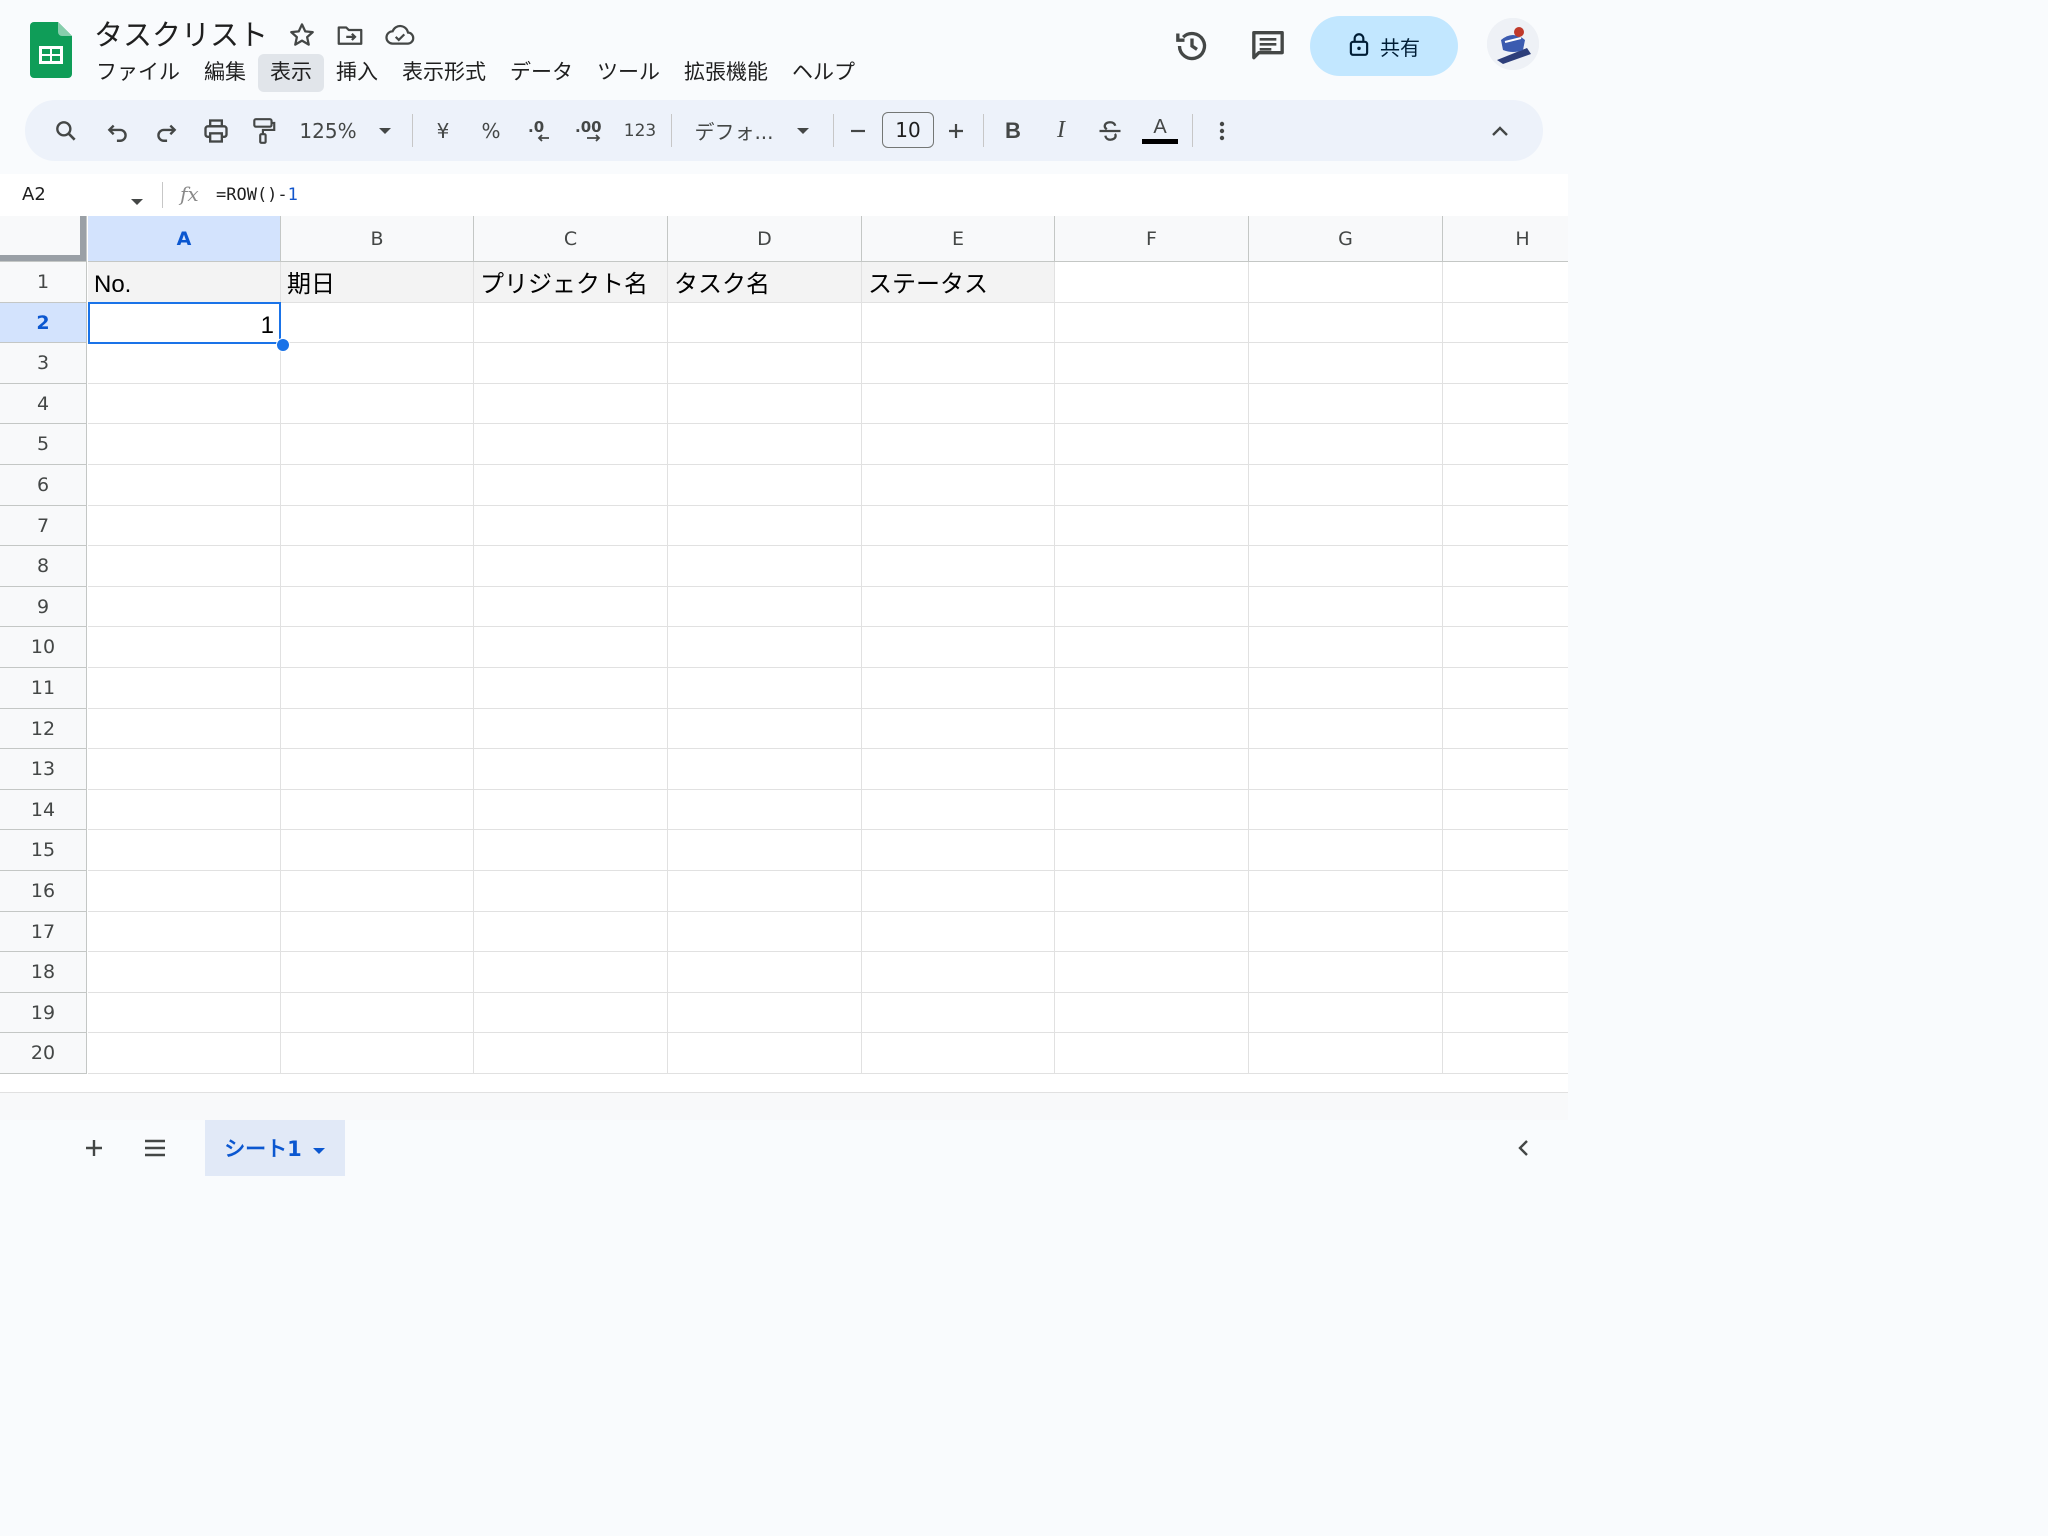  I want to click on row-header: 16, so click(43, 891).